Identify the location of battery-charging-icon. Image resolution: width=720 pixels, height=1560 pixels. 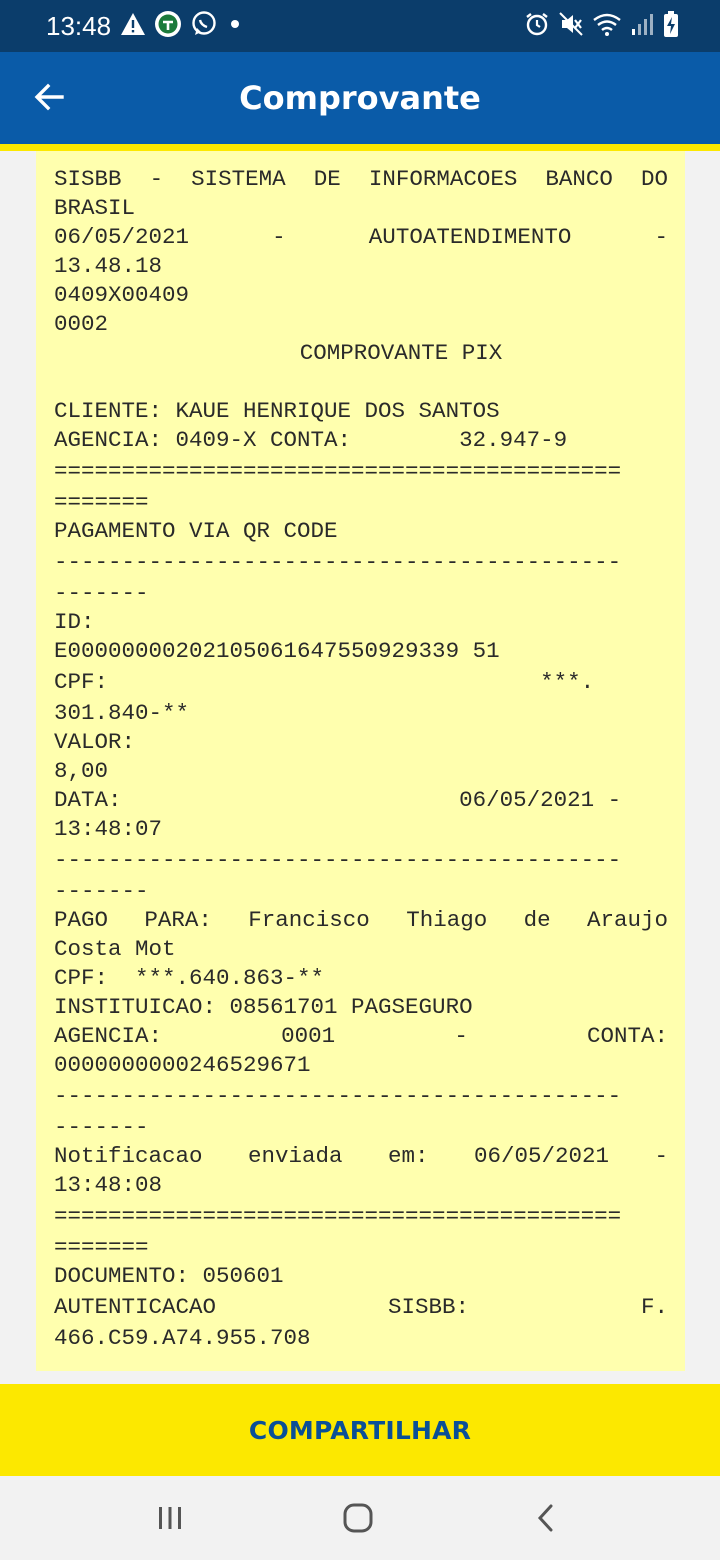
(671, 26).